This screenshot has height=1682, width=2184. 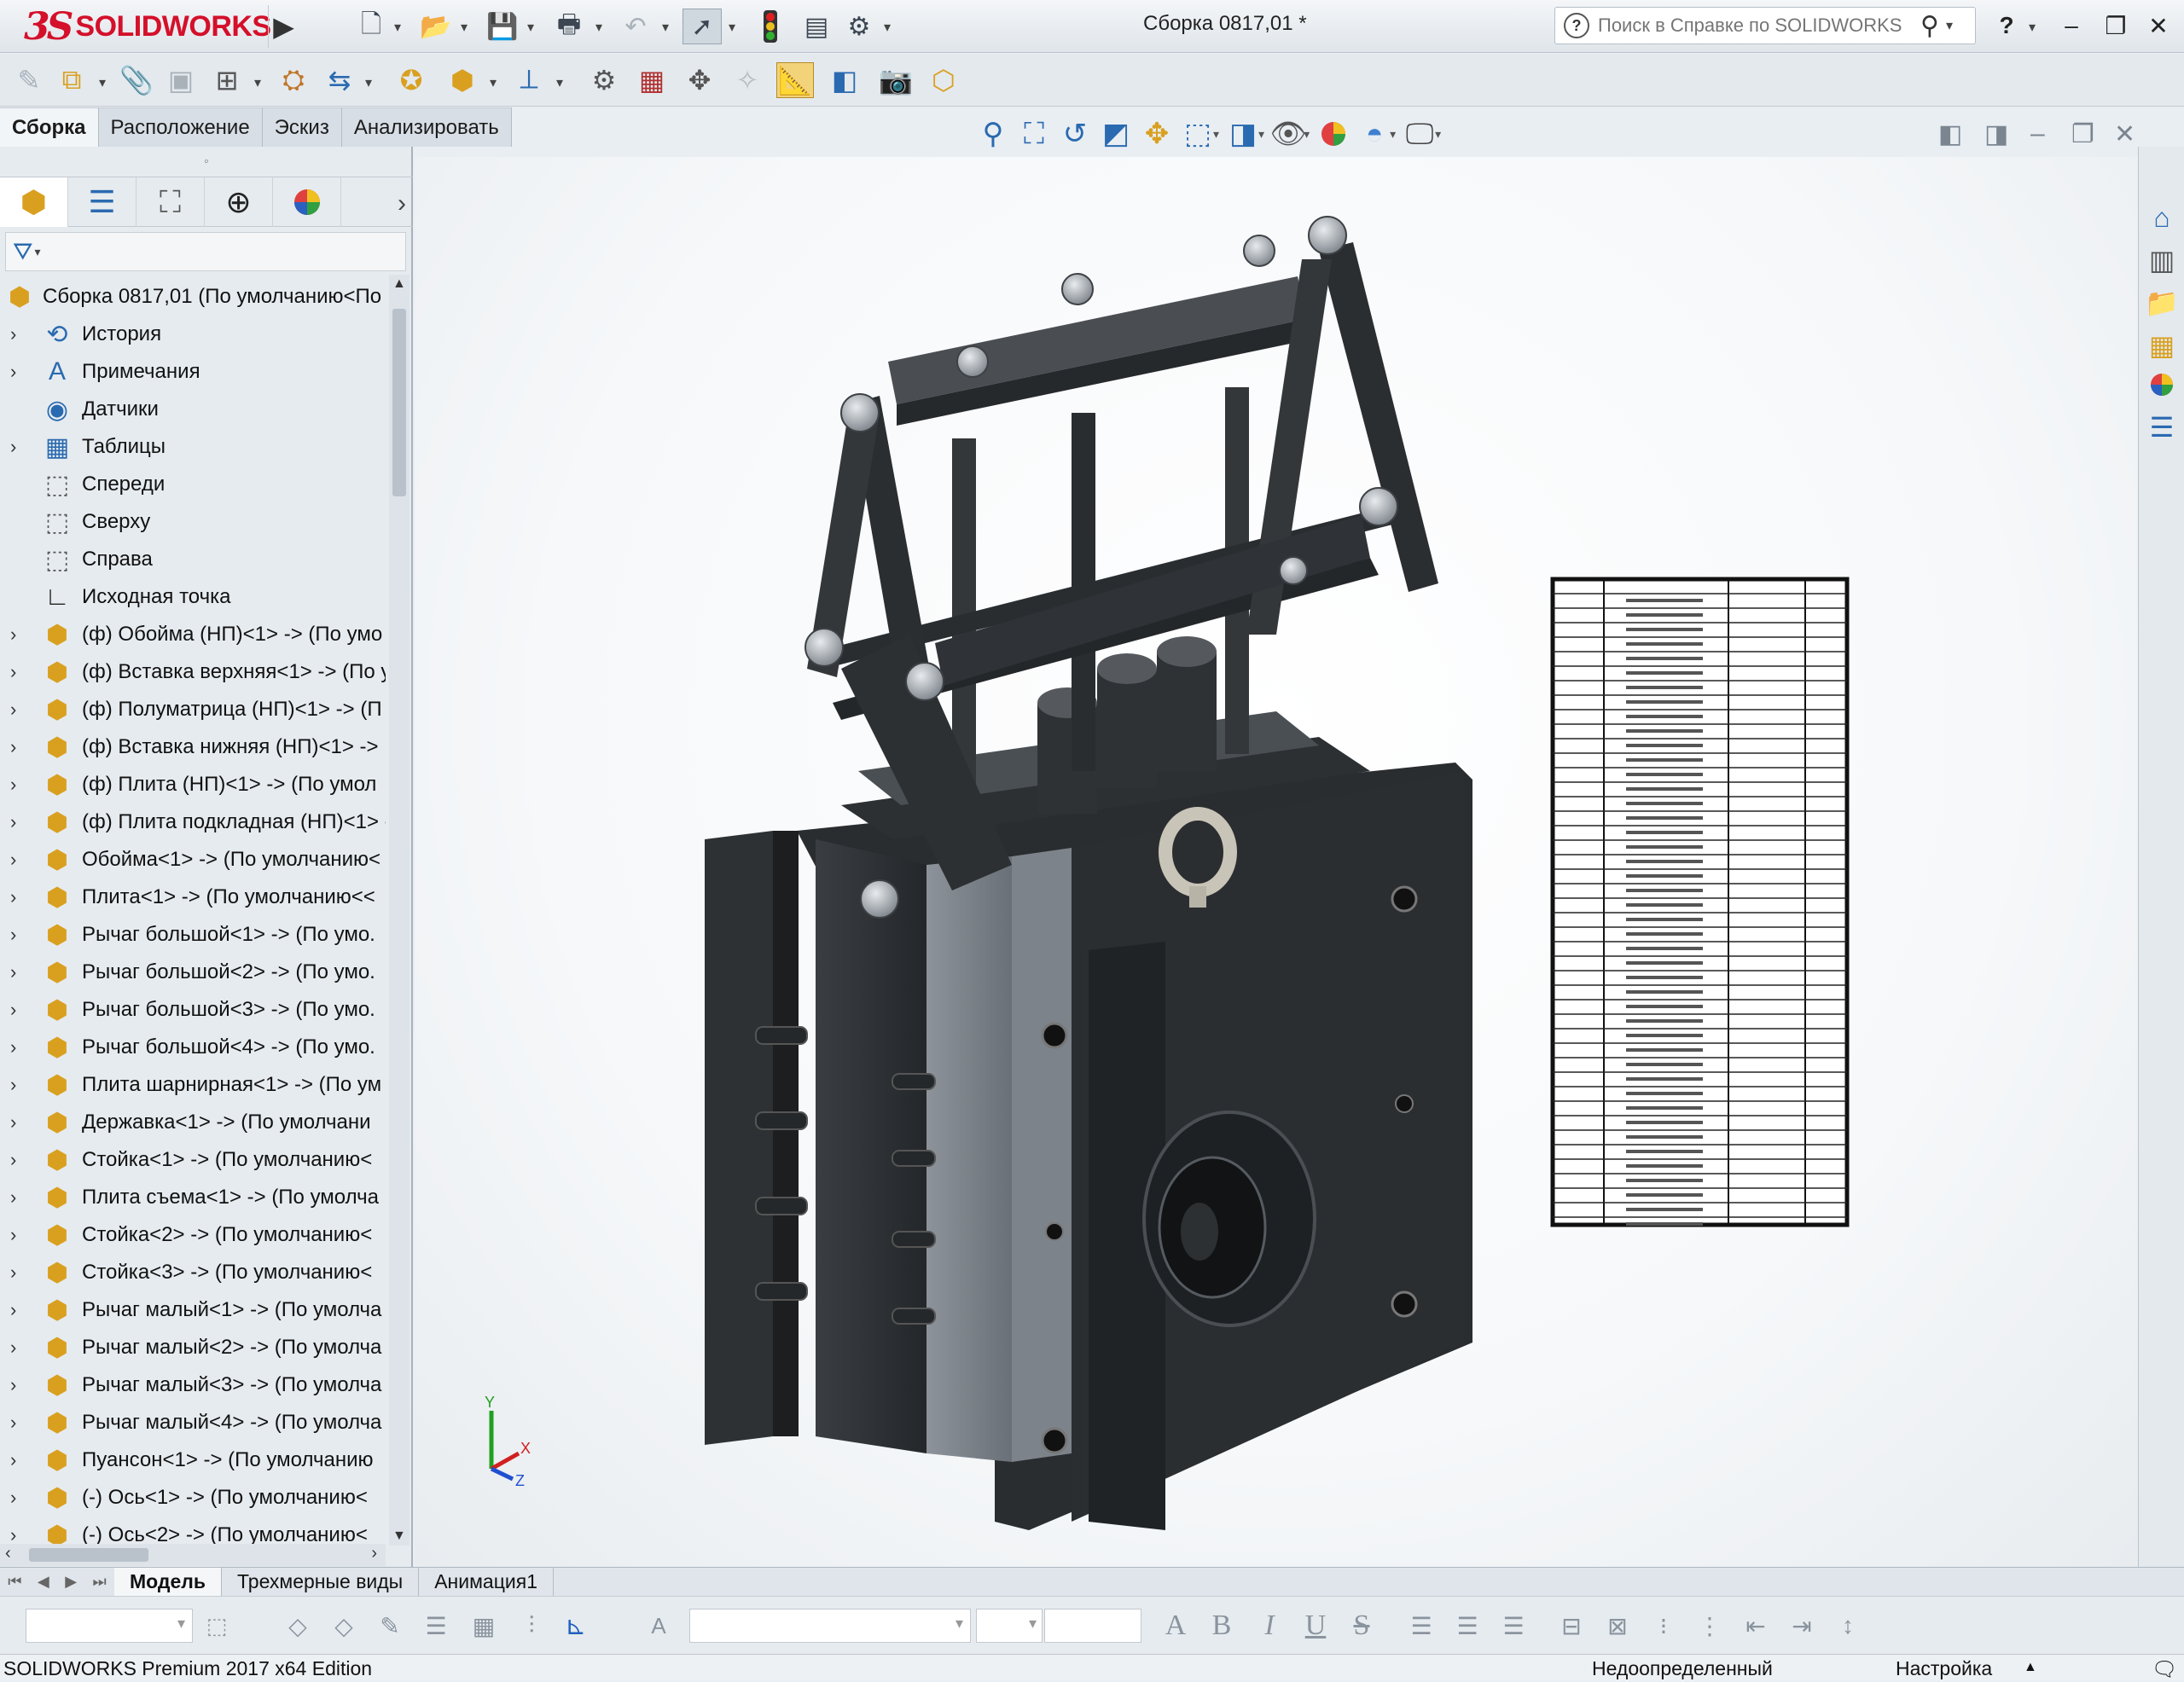 I want to click on tree-item: ◉ Датчики, so click(x=195, y=409).